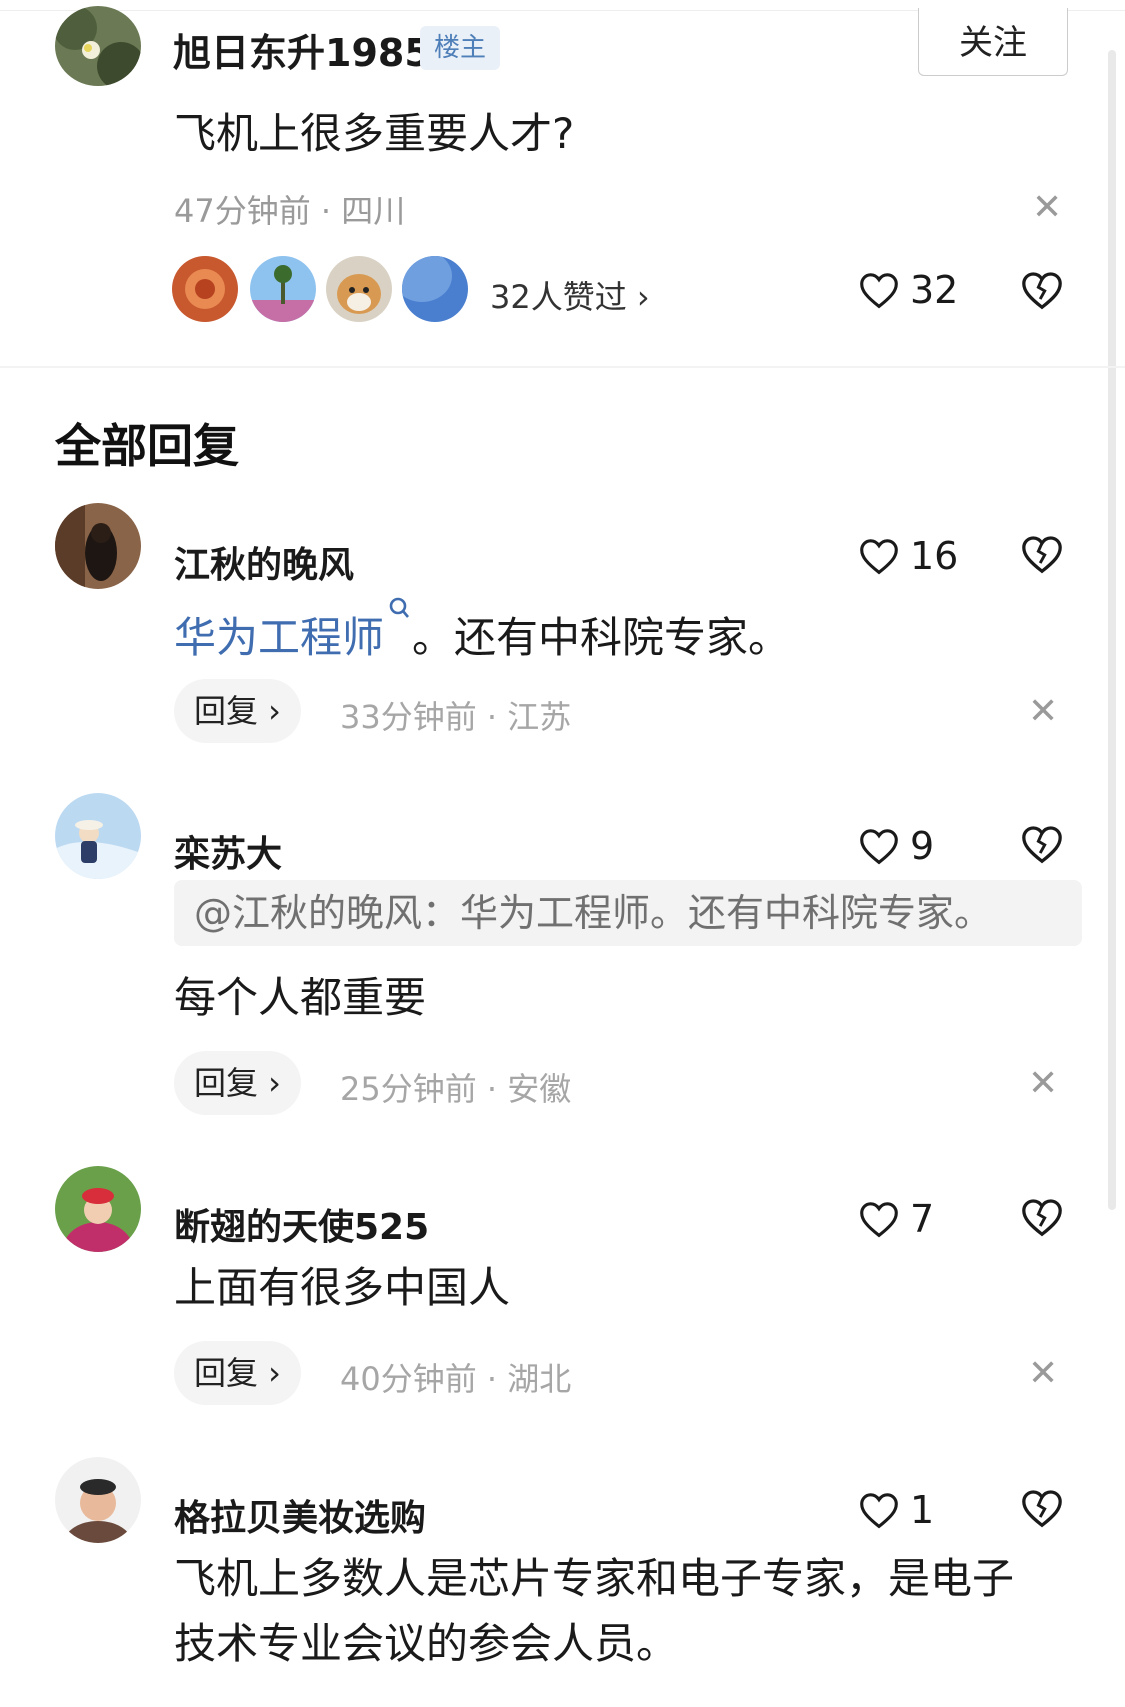  What do you see at coordinates (601, 637) in the screenshot?
I see `comment-text: 。还有中科院专家。` at bounding box center [601, 637].